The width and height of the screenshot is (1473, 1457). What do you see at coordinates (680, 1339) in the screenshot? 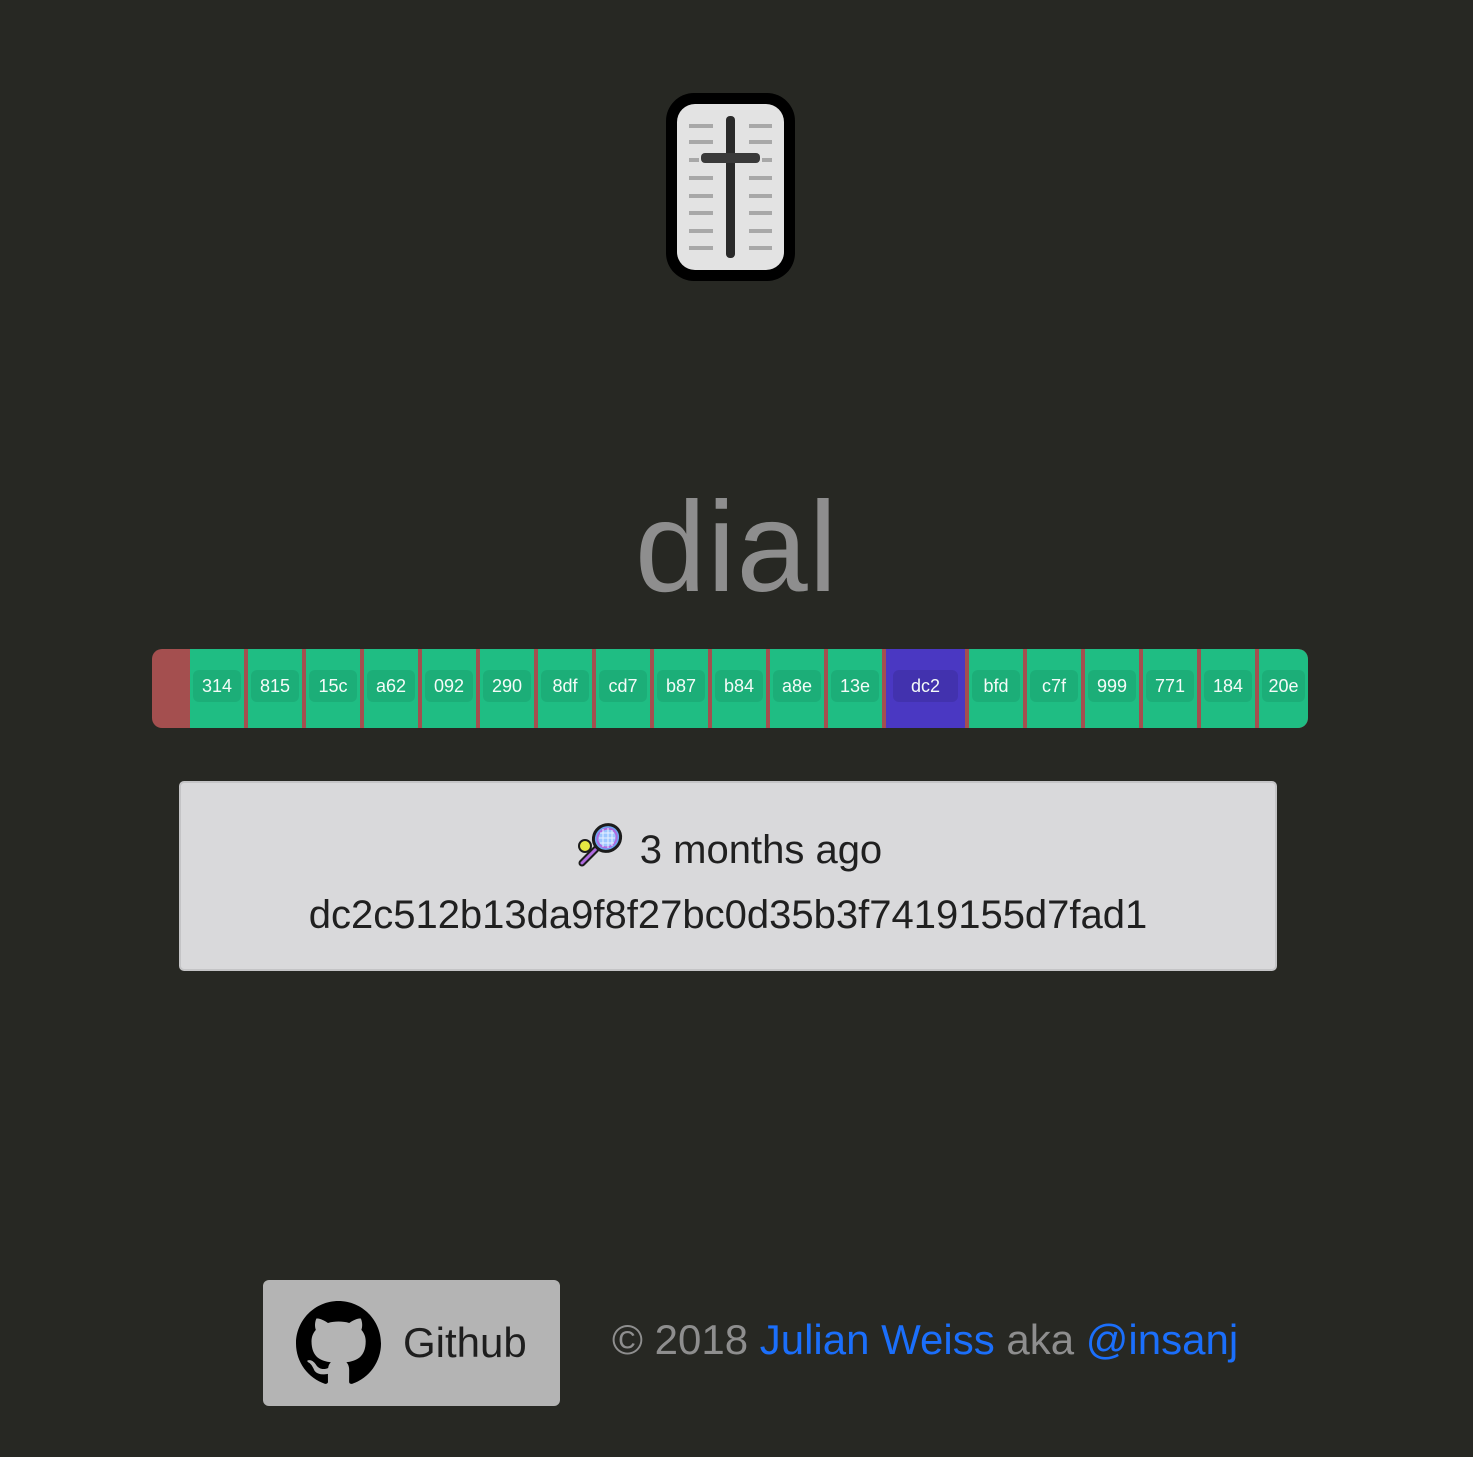
I see `copyright-text: © 2018` at bounding box center [680, 1339].